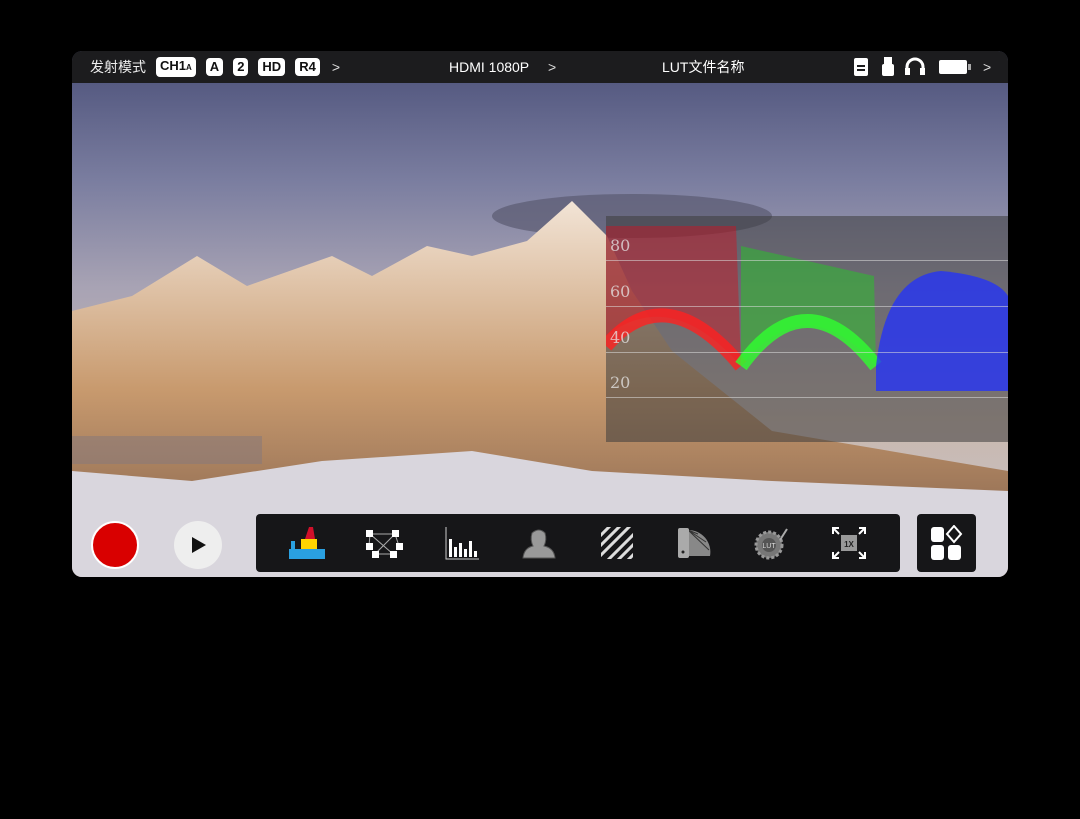  What do you see at coordinates (620, 382) in the screenshot?
I see `level-label: 20` at bounding box center [620, 382].